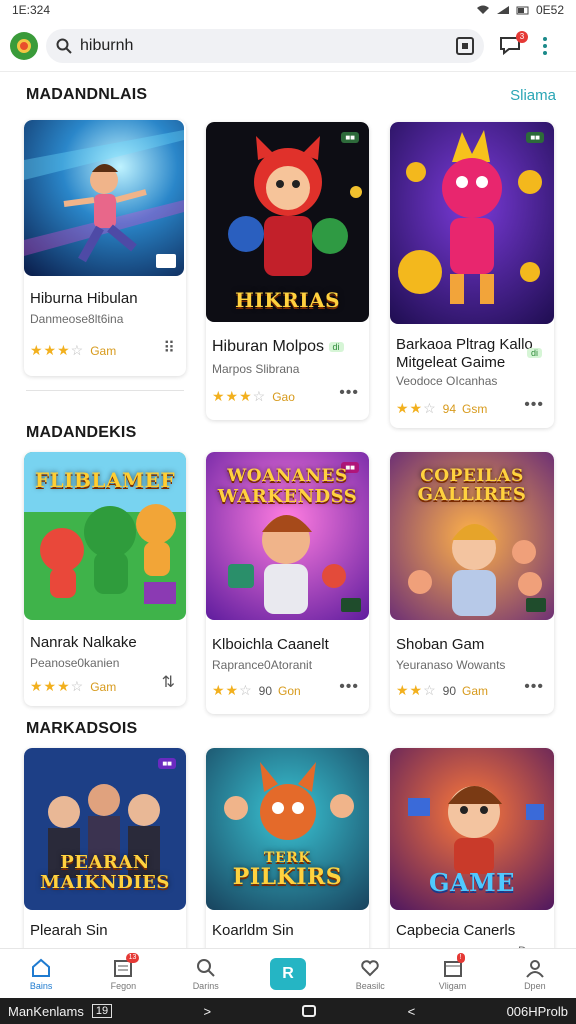 This screenshot has height=1024, width=576. Describe the element at coordinates (288, 1011) in the screenshot. I see `system-nav-bar: ManKenlams 19 > < 006HProlb` at that location.